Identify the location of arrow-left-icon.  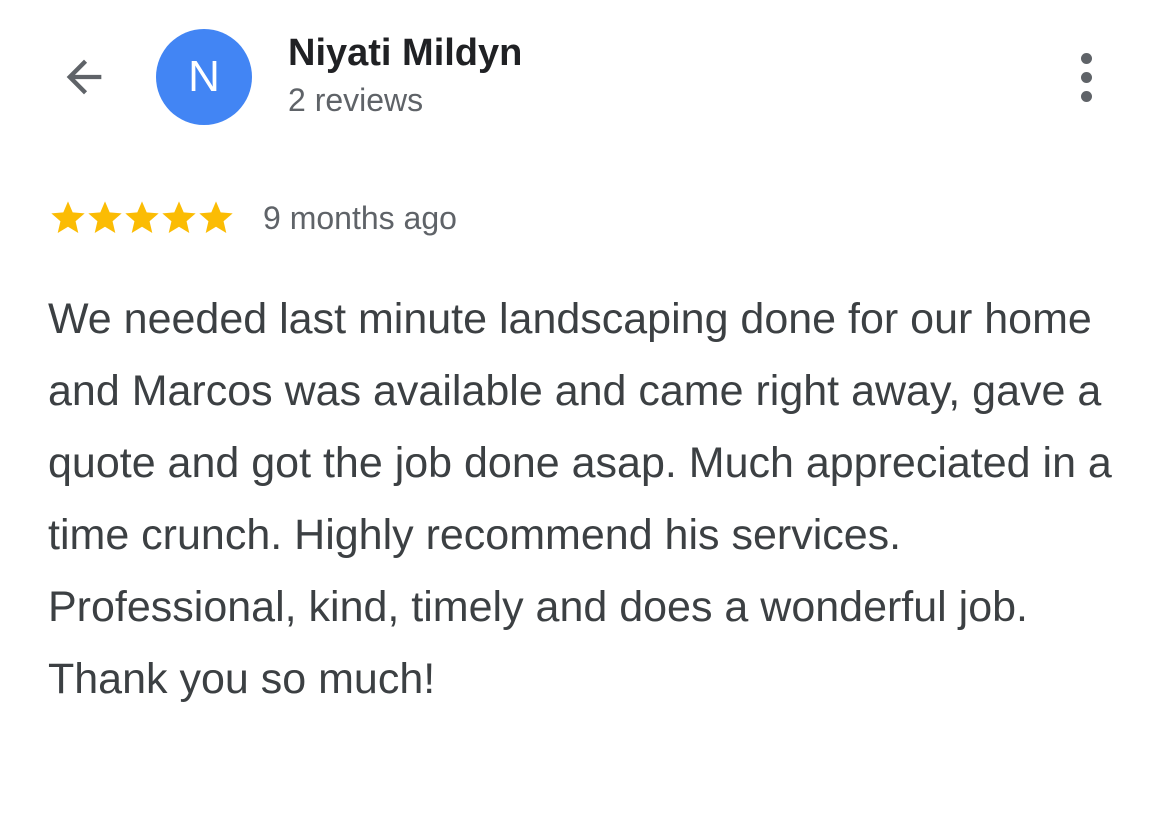
(84, 77).